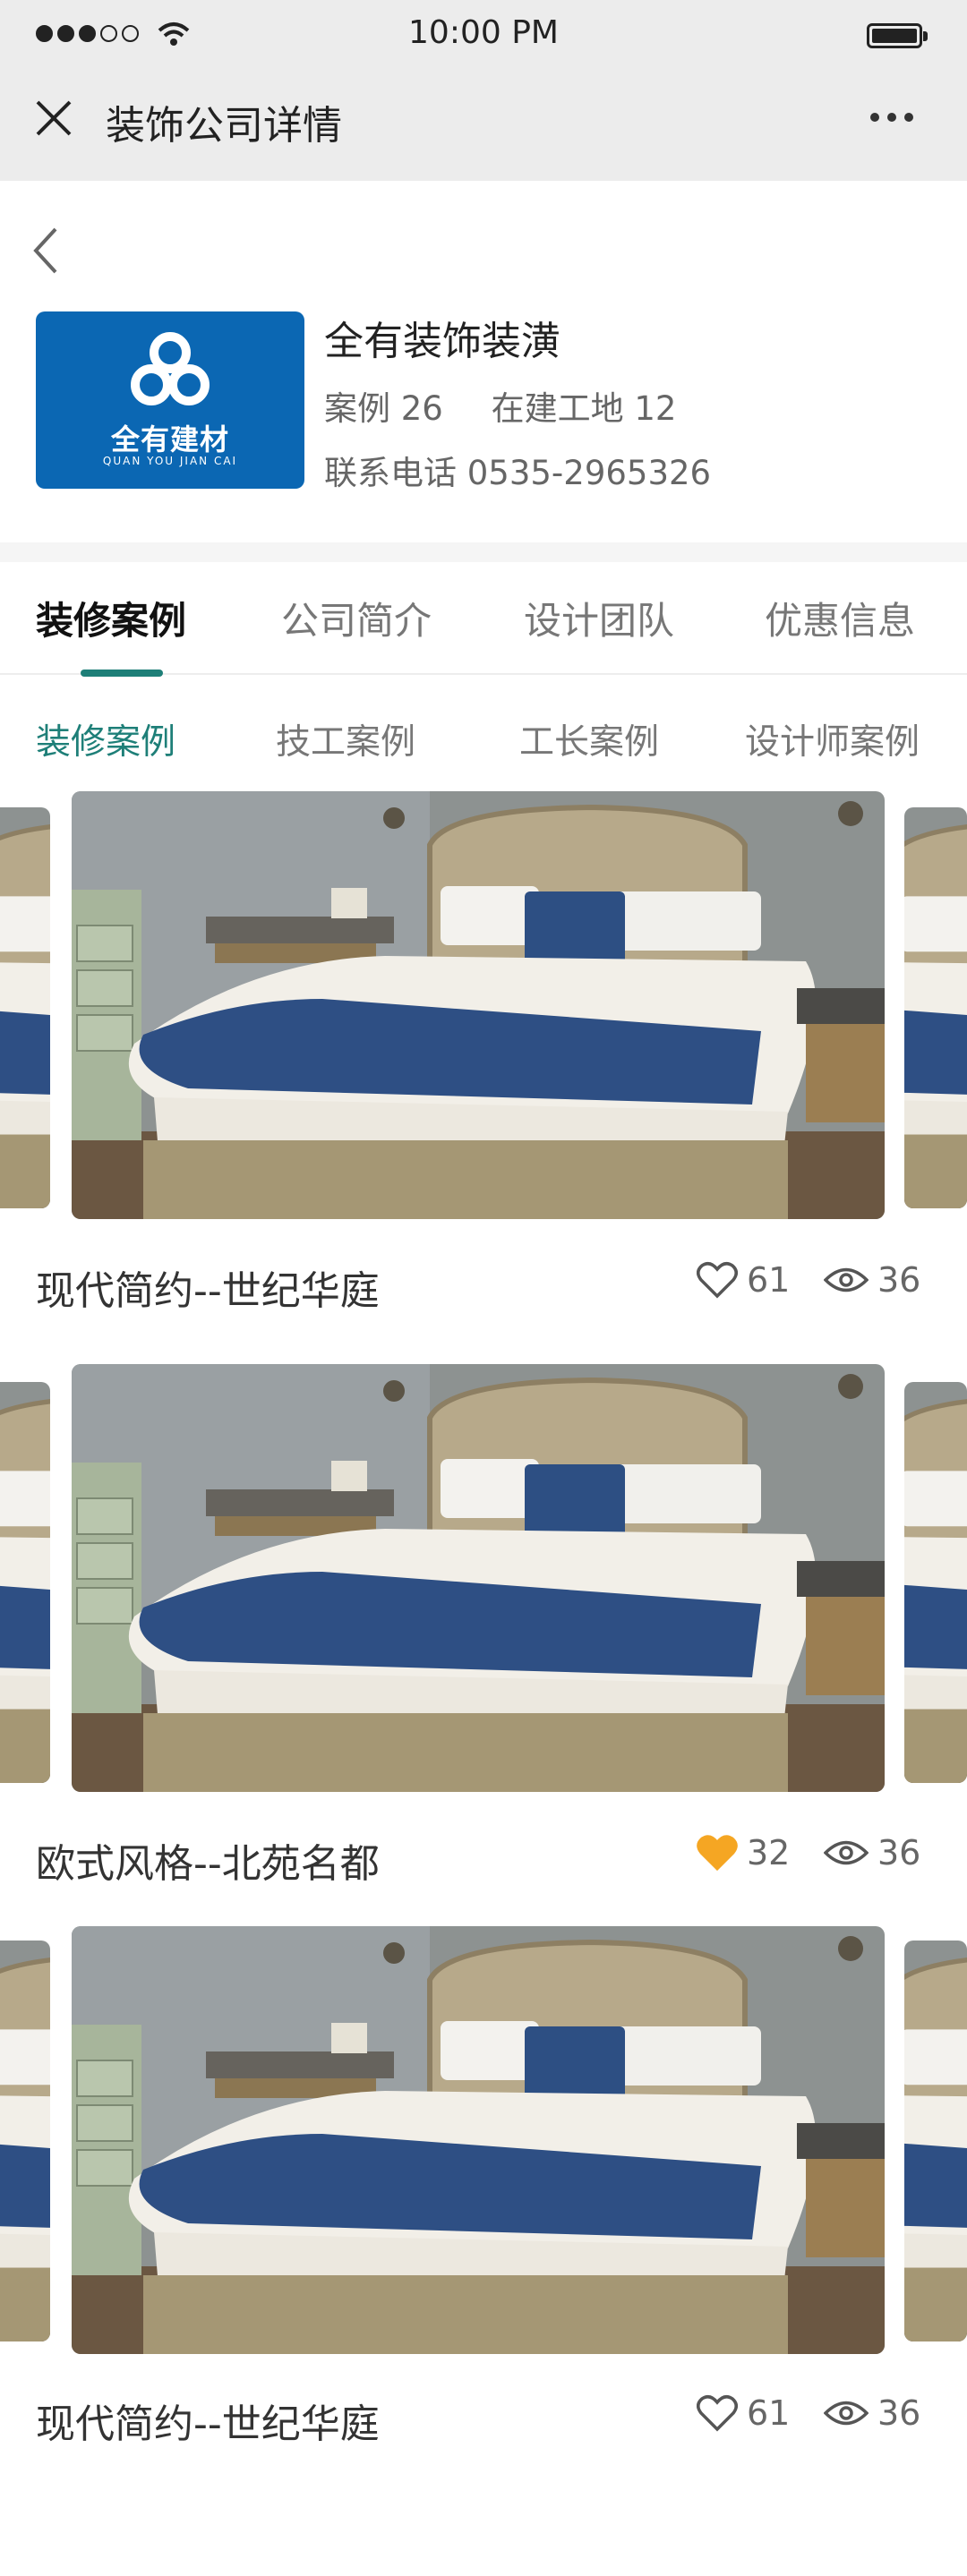 The height and width of the screenshot is (2576, 967). What do you see at coordinates (840, 618) in the screenshot?
I see `tab-promotions: 优惠信息` at bounding box center [840, 618].